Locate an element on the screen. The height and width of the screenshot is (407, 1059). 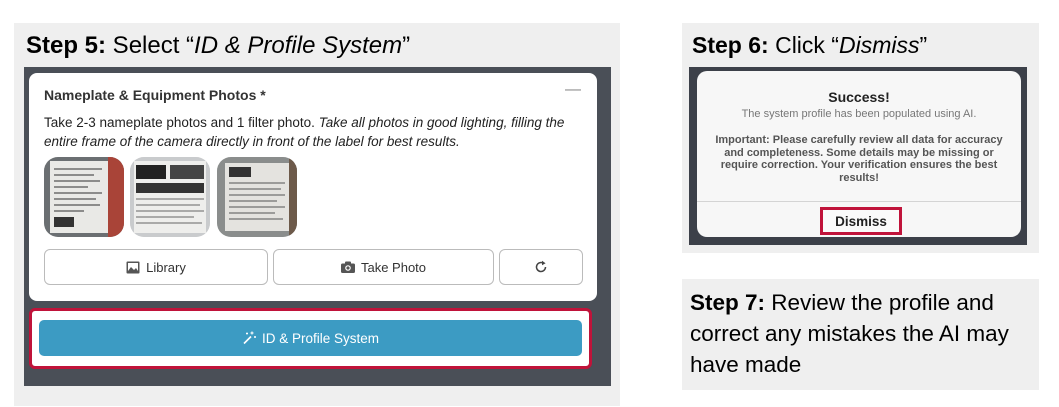
magic-wand-icon is located at coordinates (249, 338).